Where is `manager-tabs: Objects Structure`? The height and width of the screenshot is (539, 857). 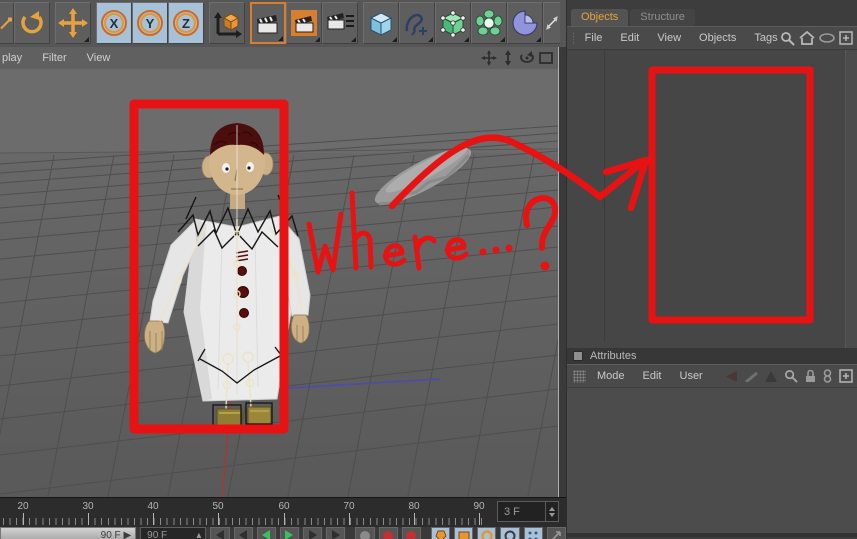 manager-tabs: Objects Structure is located at coordinates (712, 13).